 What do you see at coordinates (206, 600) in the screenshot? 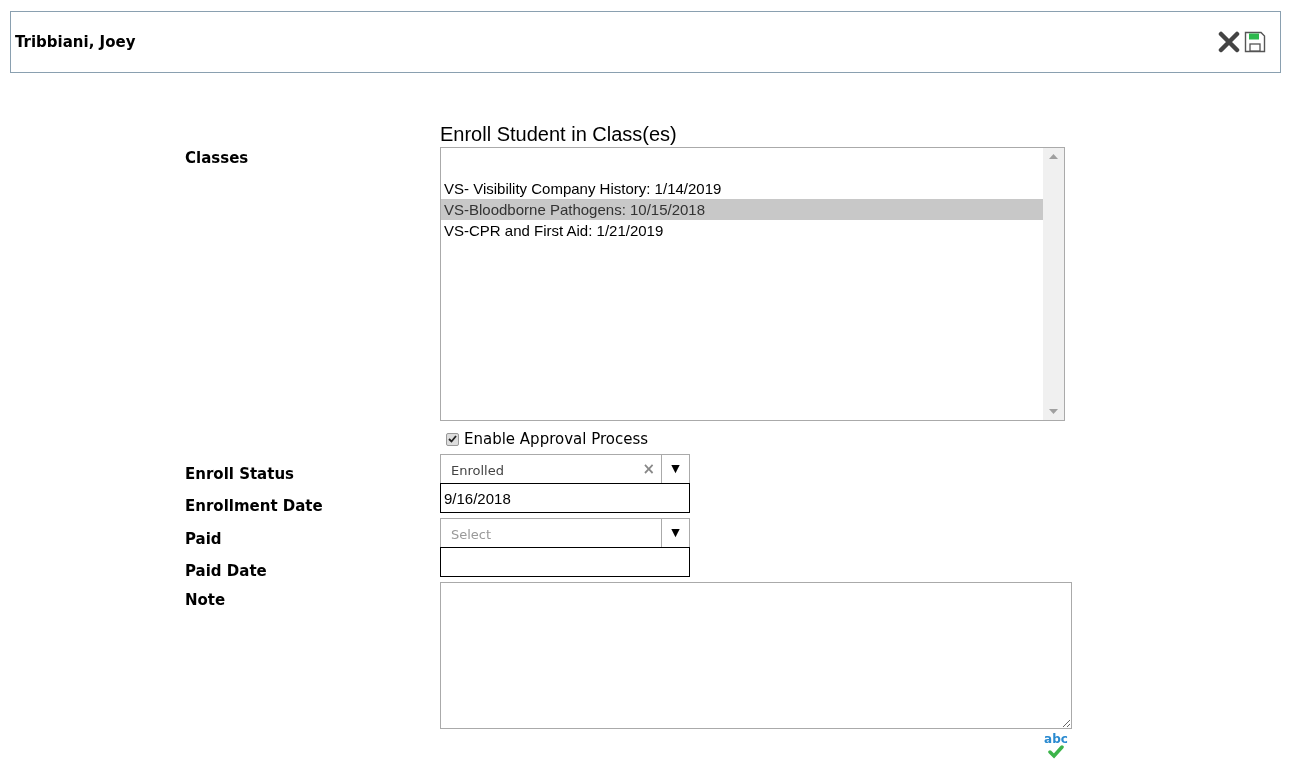
I see `field-label: Note` at bounding box center [206, 600].